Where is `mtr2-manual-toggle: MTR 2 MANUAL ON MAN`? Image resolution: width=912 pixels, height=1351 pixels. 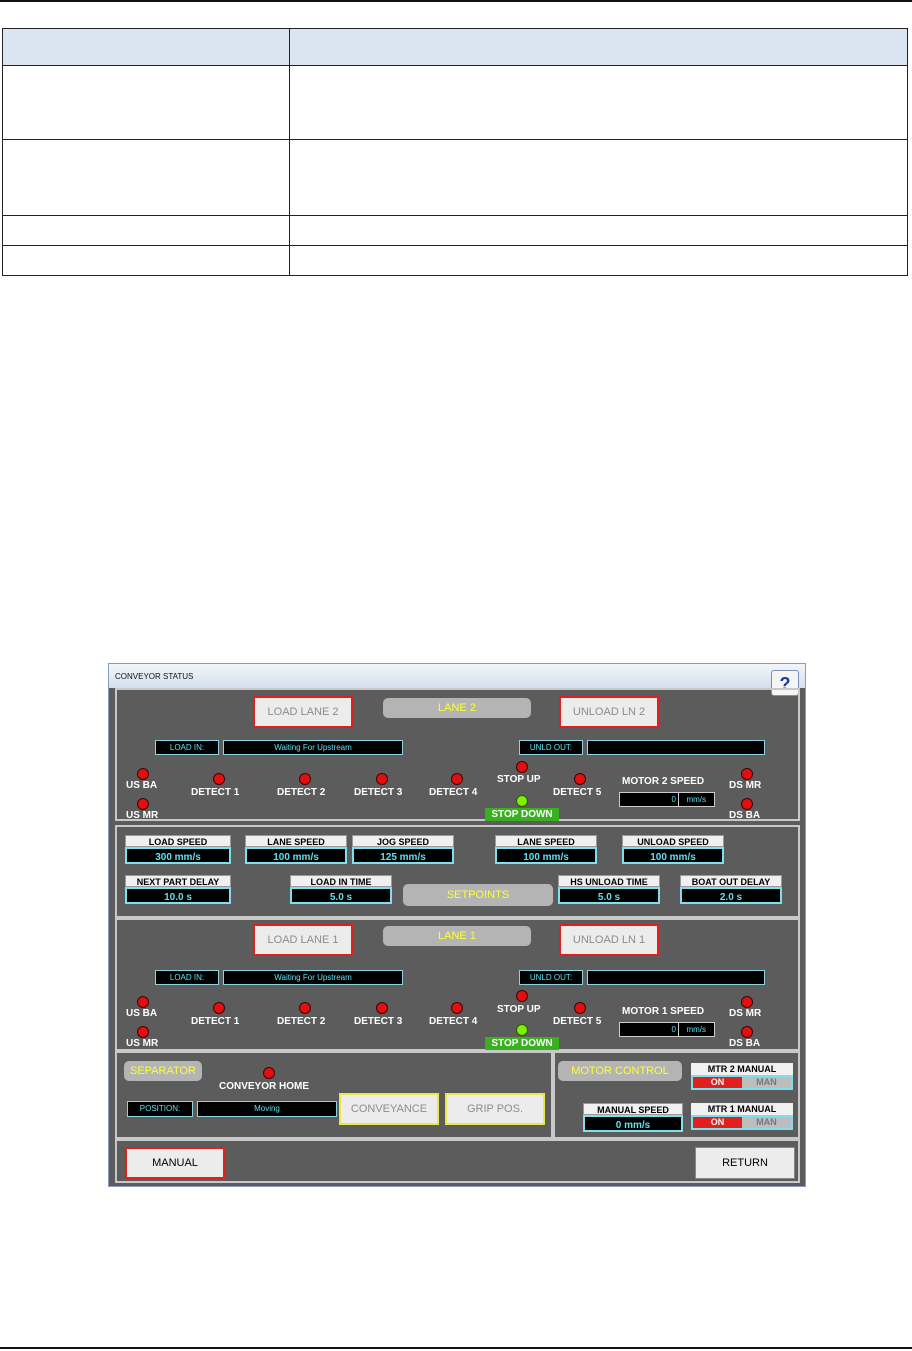 mtr2-manual-toggle: MTR 2 MANUAL ON MAN is located at coordinates (742, 1076).